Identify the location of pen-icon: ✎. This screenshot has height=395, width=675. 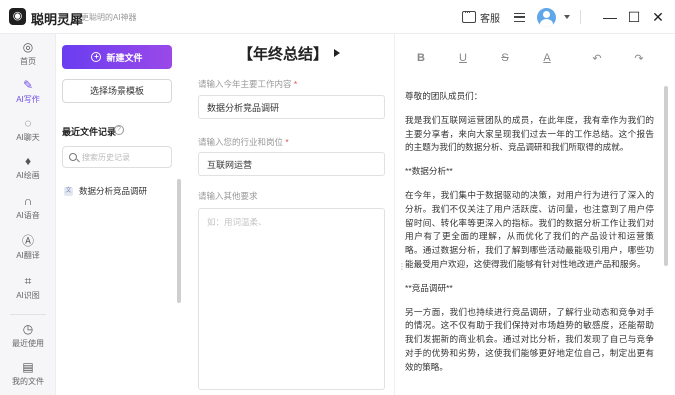
(28, 85).